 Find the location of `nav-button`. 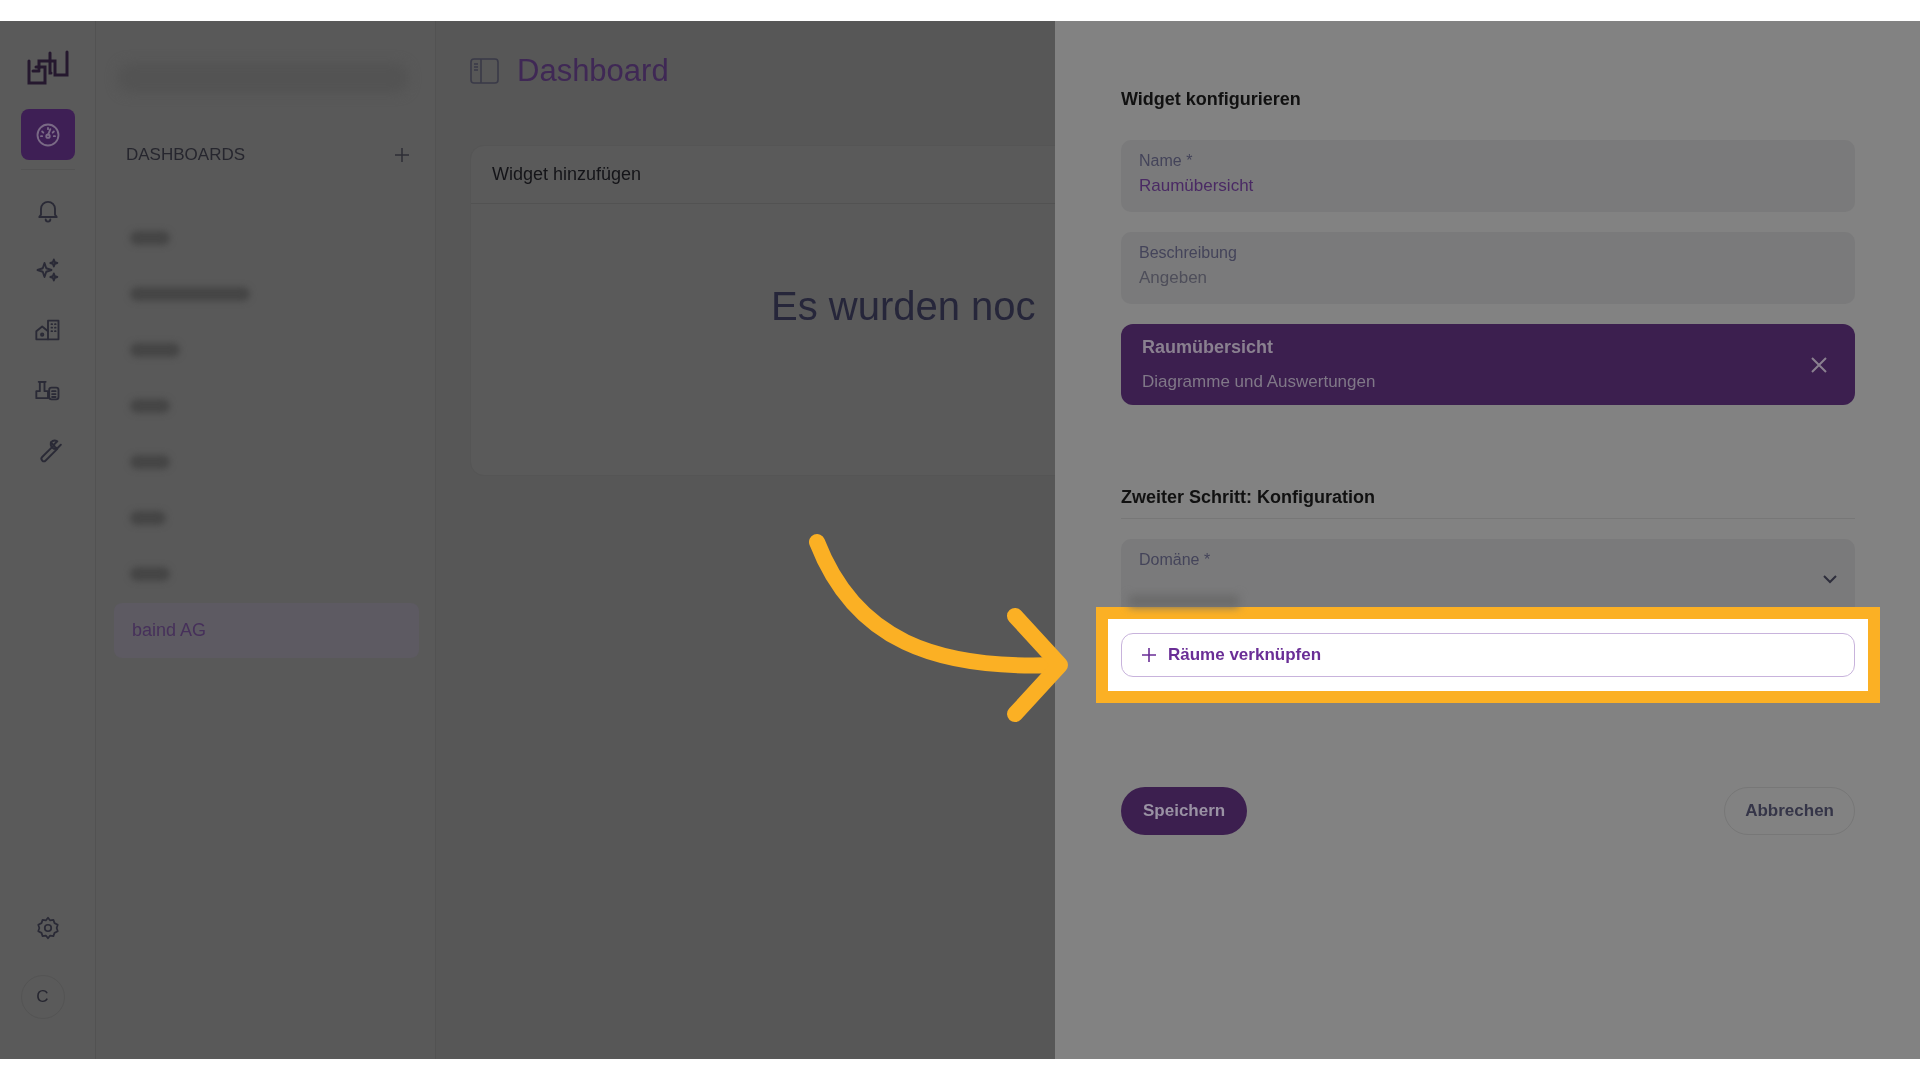

nav-button is located at coordinates (47, 134).